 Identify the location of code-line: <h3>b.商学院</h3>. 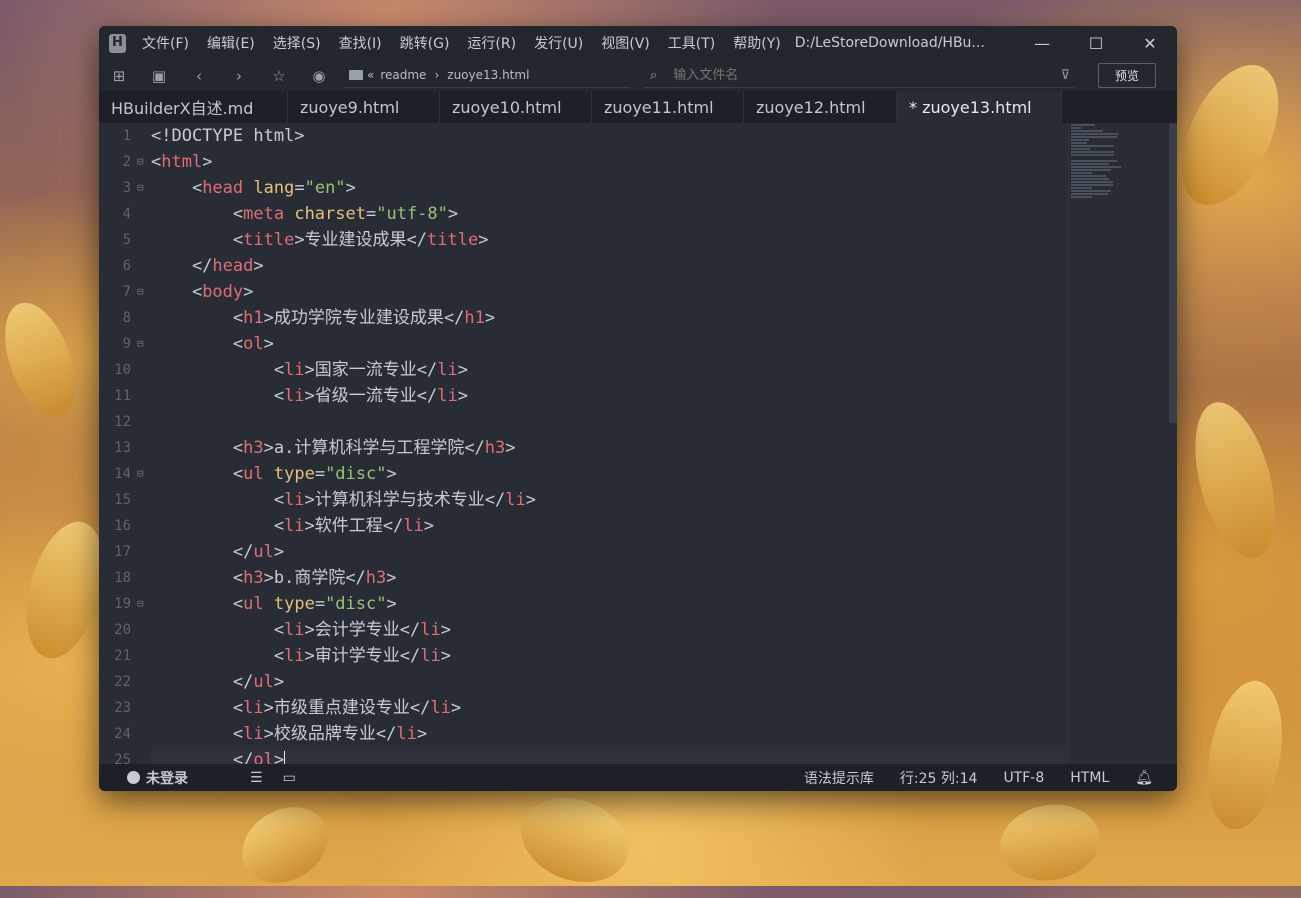
(609, 578).